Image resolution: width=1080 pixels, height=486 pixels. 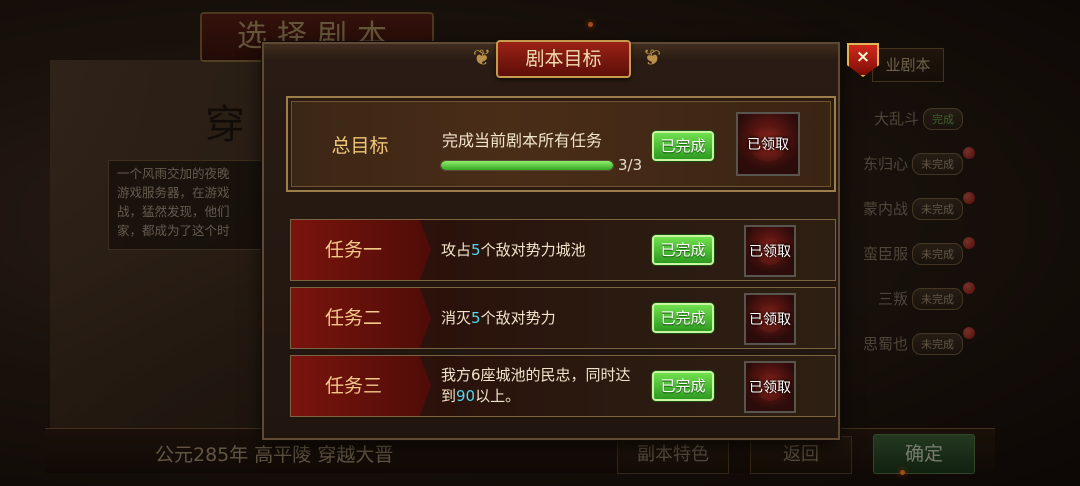 I want to click on progress-fill, so click(x=527, y=165).